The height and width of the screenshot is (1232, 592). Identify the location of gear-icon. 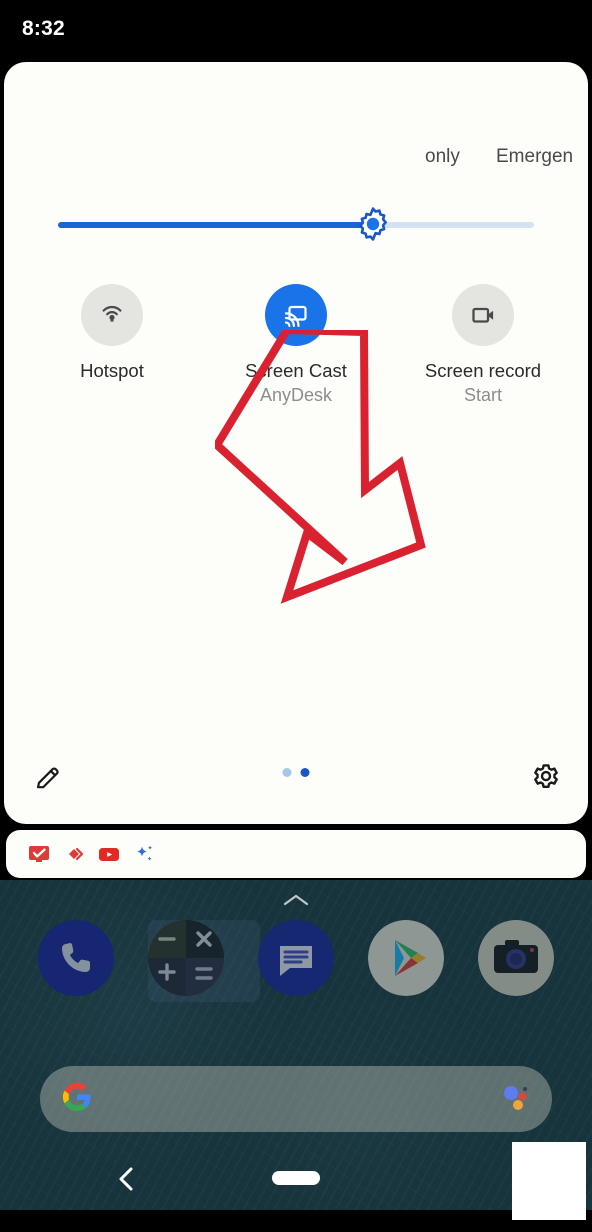
(546, 778).